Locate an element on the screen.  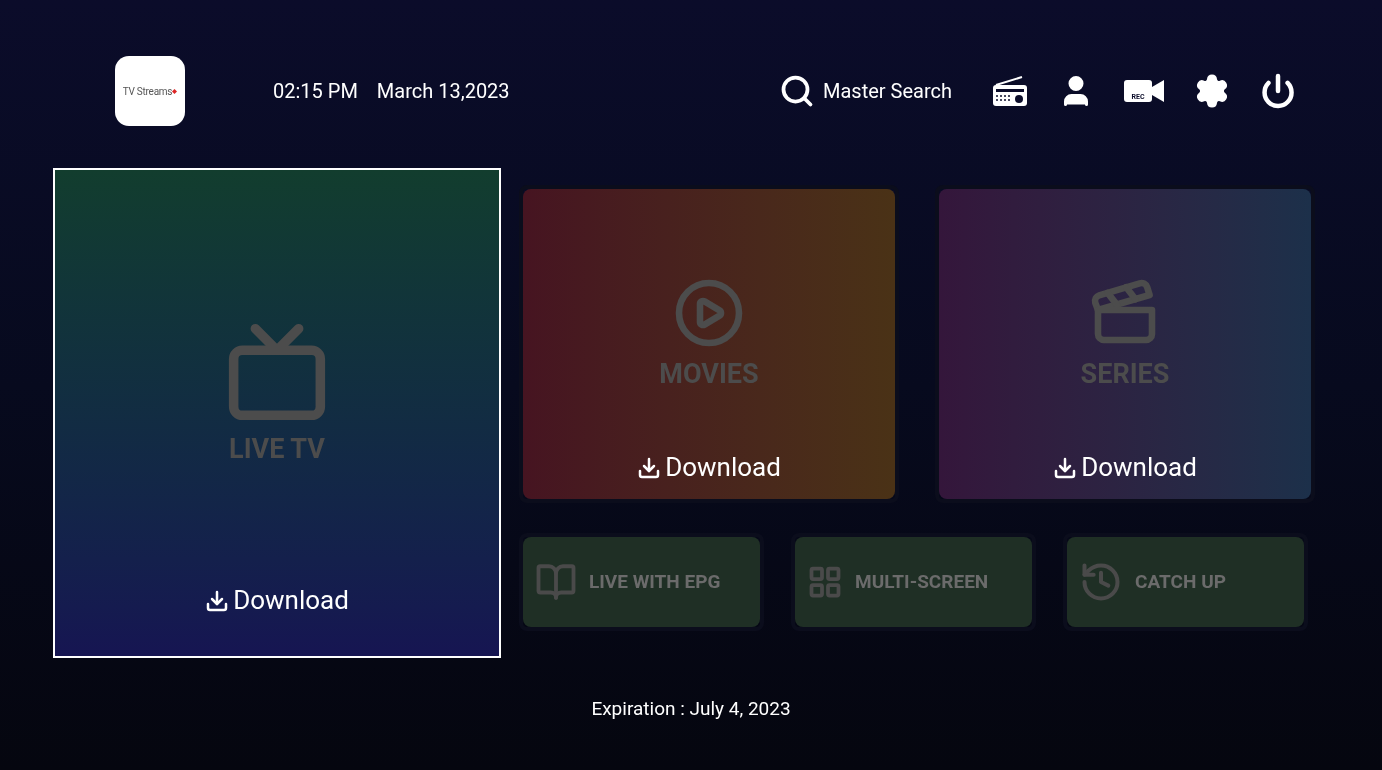
radio-player-button is located at coordinates (1010, 91).